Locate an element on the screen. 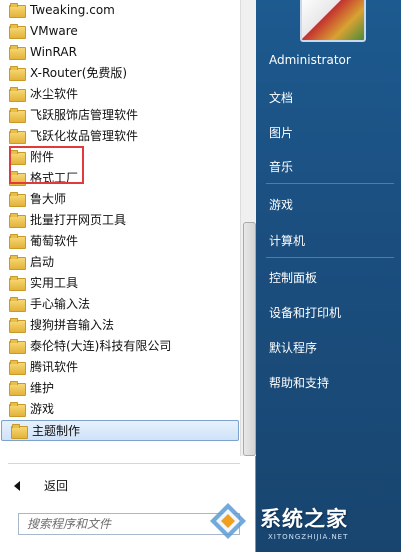 The image size is (401, 552). program-folder-item: X-Router(免费版) is located at coordinates (120, 73).